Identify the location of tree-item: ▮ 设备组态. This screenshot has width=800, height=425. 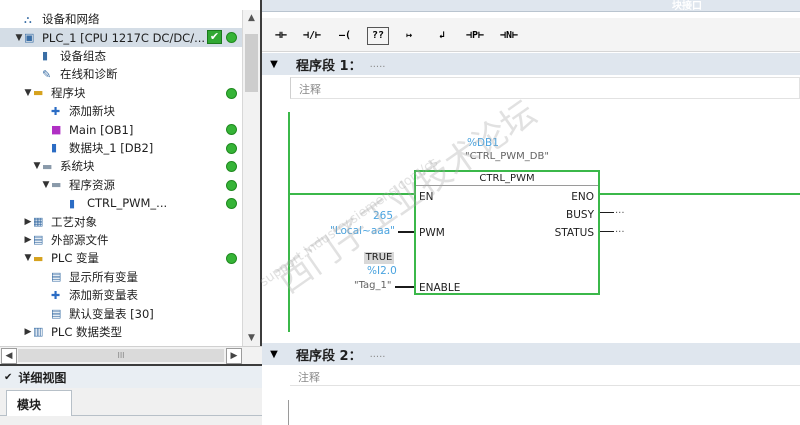
(122, 56).